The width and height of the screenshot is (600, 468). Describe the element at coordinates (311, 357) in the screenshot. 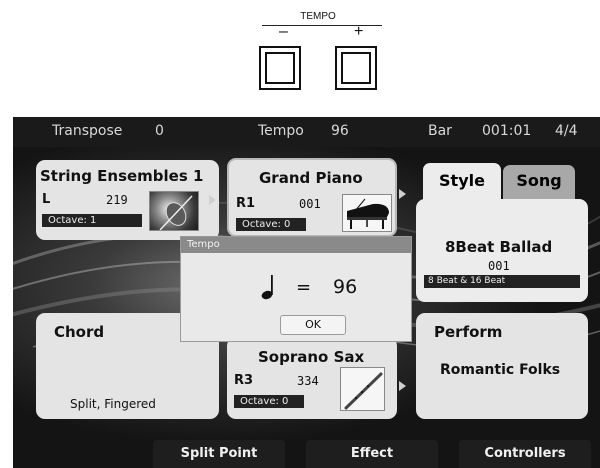

I see `voice-r3-name: Soprano Sax` at that location.